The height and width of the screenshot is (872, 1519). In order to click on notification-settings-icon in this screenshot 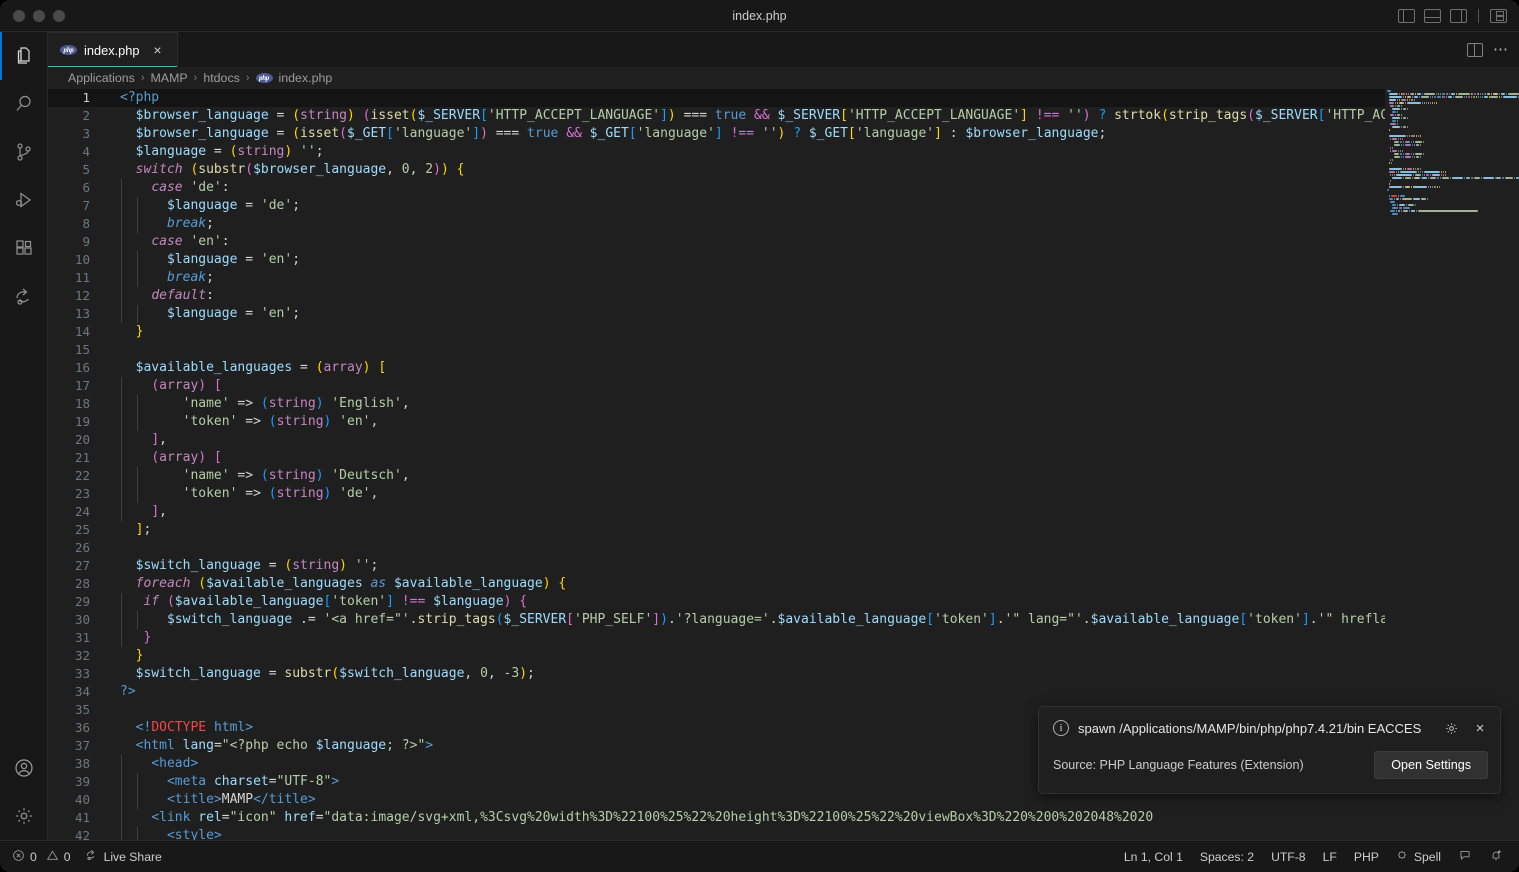, I will do `click(1451, 728)`.